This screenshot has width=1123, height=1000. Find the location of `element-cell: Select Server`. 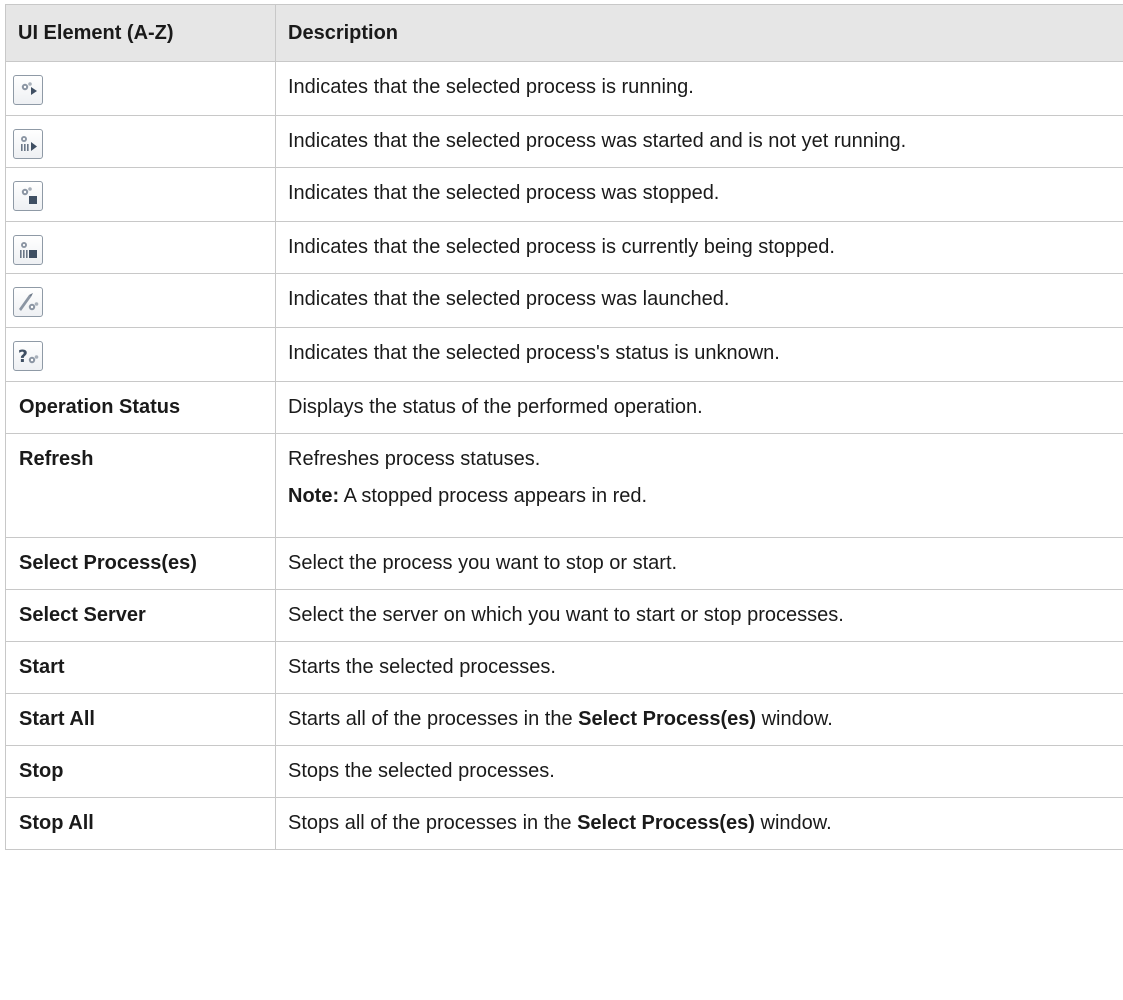

element-cell: Select Server is located at coordinates (140, 615).